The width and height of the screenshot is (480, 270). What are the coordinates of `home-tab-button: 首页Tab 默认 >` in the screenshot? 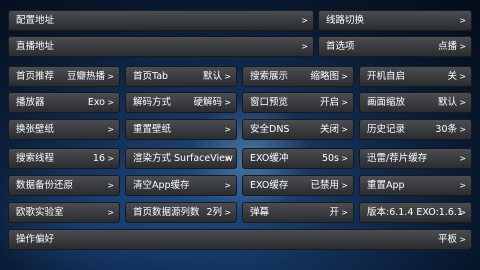 It's located at (181, 76).